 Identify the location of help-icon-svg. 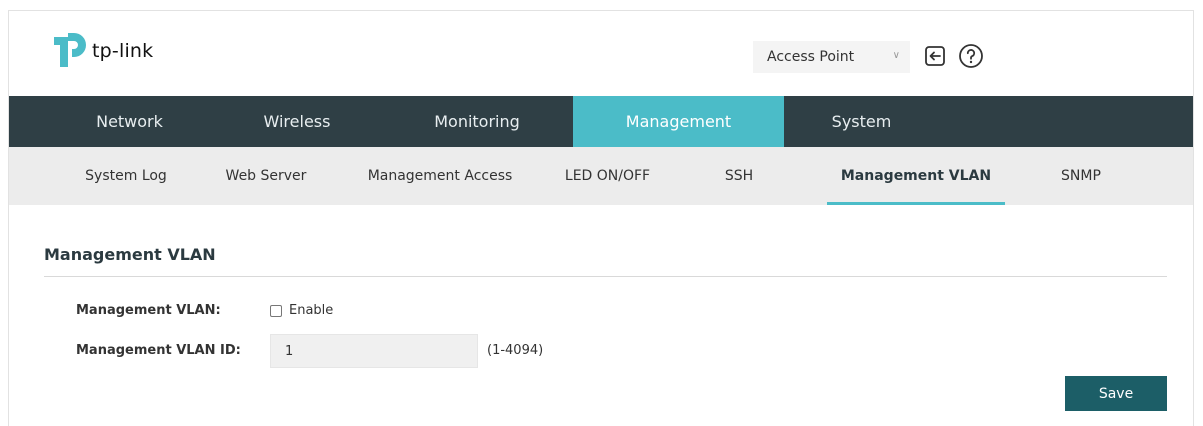
(971, 56).